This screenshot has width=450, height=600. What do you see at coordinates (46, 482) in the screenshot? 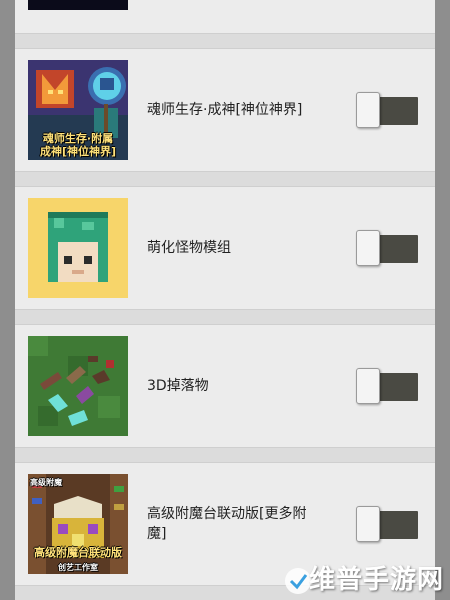
I see `thumbnail-top-label: 高级附魔` at bounding box center [46, 482].